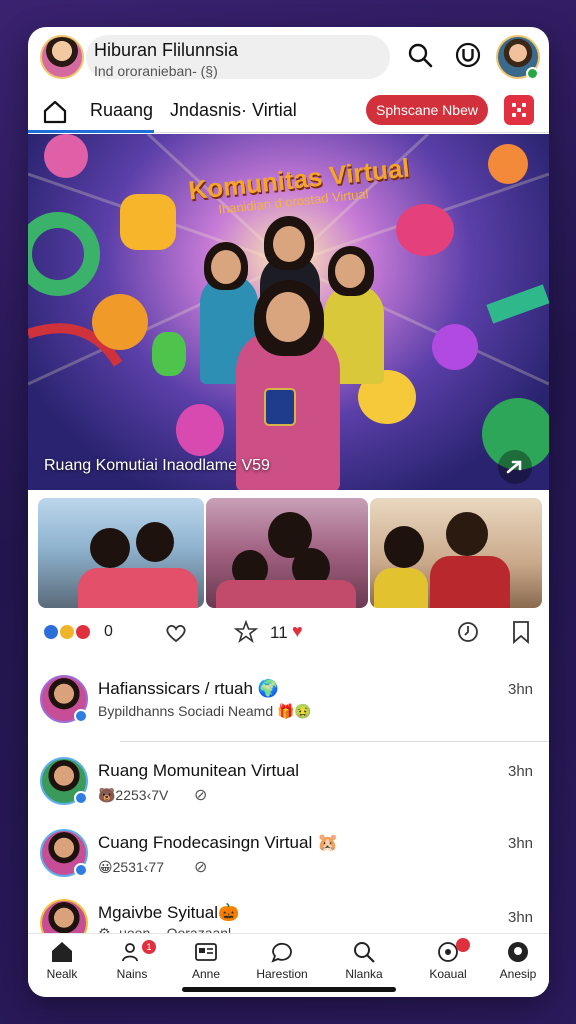 This screenshot has height=1024, width=576. What do you see at coordinates (132, 966) in the screenshot?
I see `nav-item-nains: 1 Nains` at bounding box center [132, 966].